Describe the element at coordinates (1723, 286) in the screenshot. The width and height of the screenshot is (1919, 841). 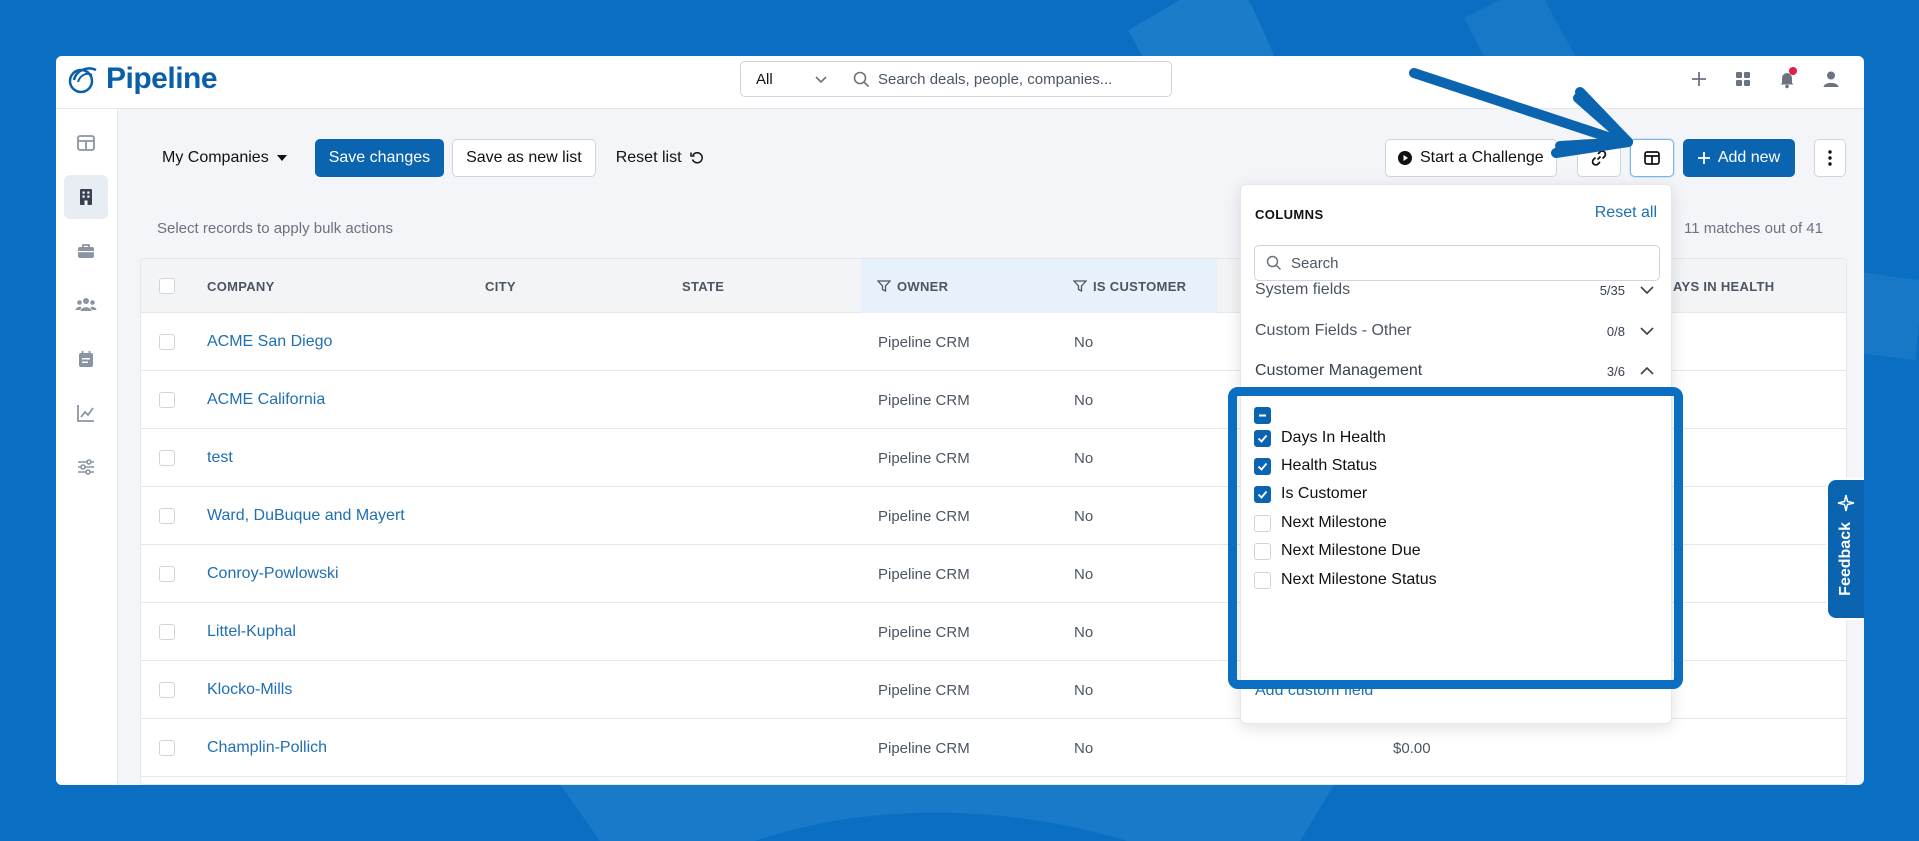
I see `column-header-days-in-health: AYS IN HEALTH` at that location.